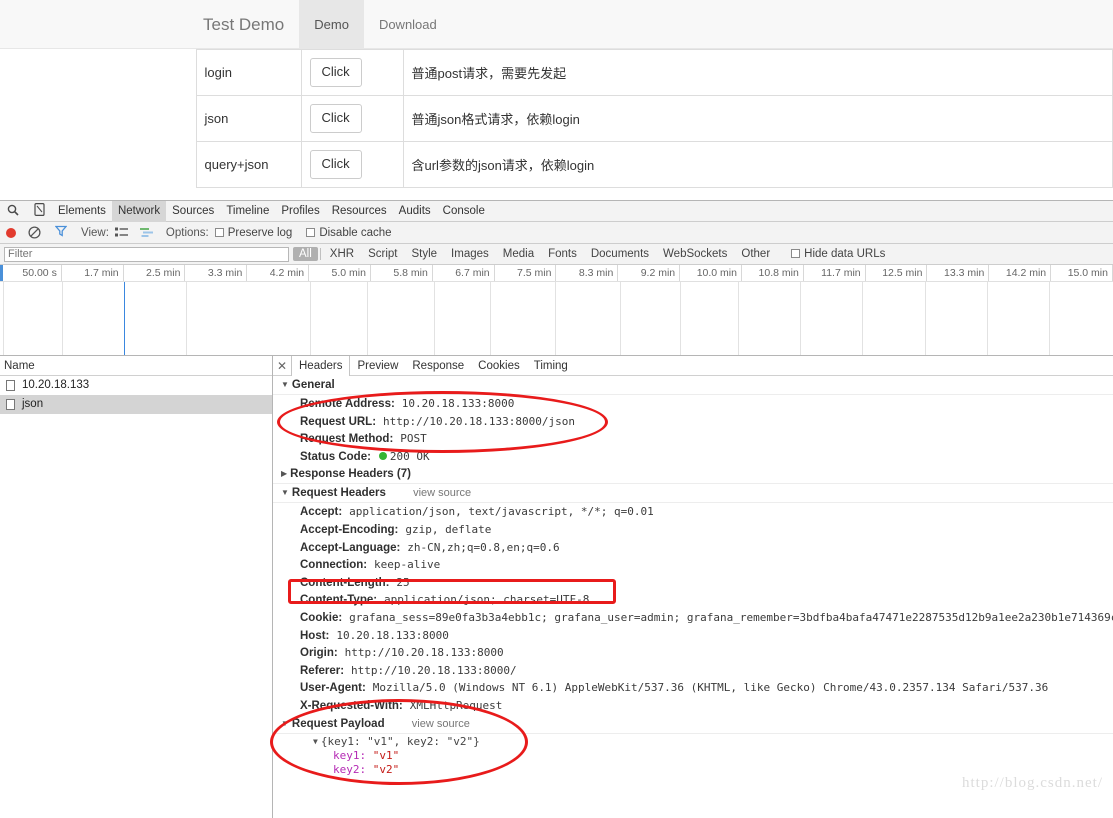  I want to click on timeline-tick: 3.3 min, so click(217, 273).